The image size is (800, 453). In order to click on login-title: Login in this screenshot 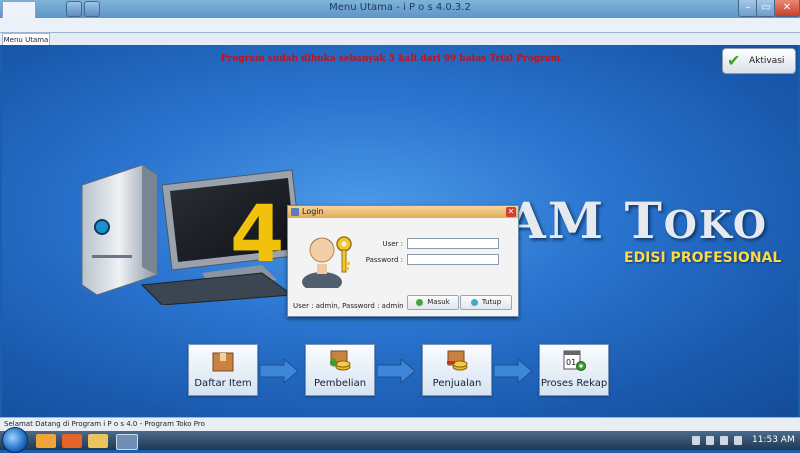, I will do `click(313, 211)`.